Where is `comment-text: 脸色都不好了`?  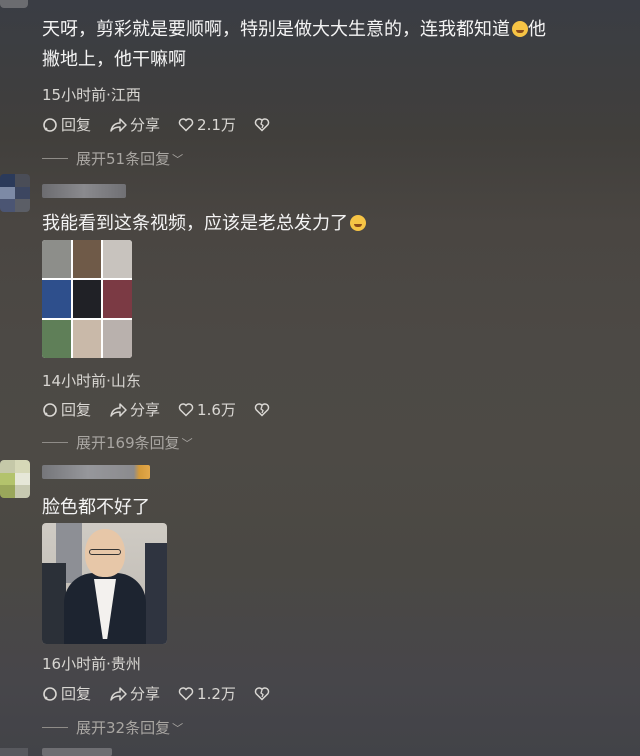
comment-text: 脸色都不好了 is located at coordinates (96, 507).